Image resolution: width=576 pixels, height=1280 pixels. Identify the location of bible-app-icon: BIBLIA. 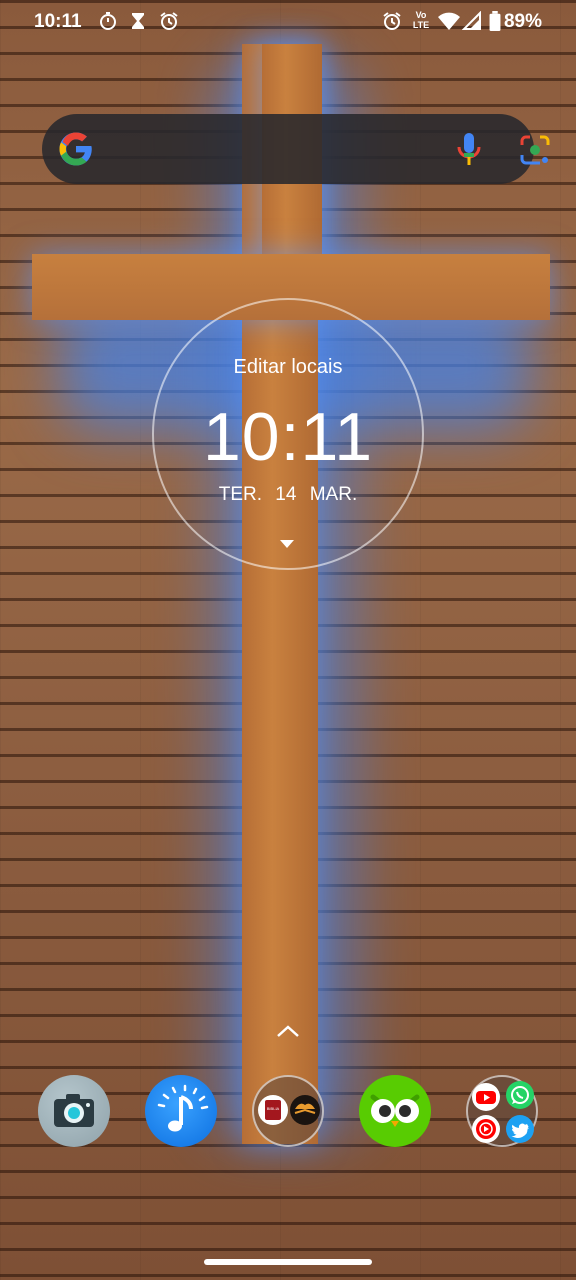
(273, 1110).